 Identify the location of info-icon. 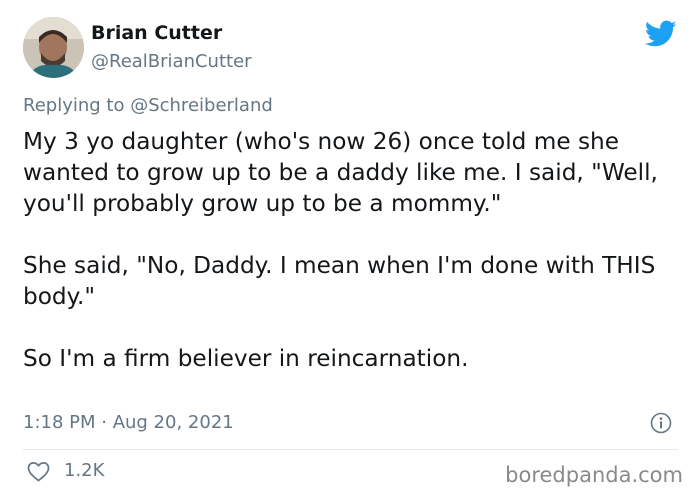
(661, 423).